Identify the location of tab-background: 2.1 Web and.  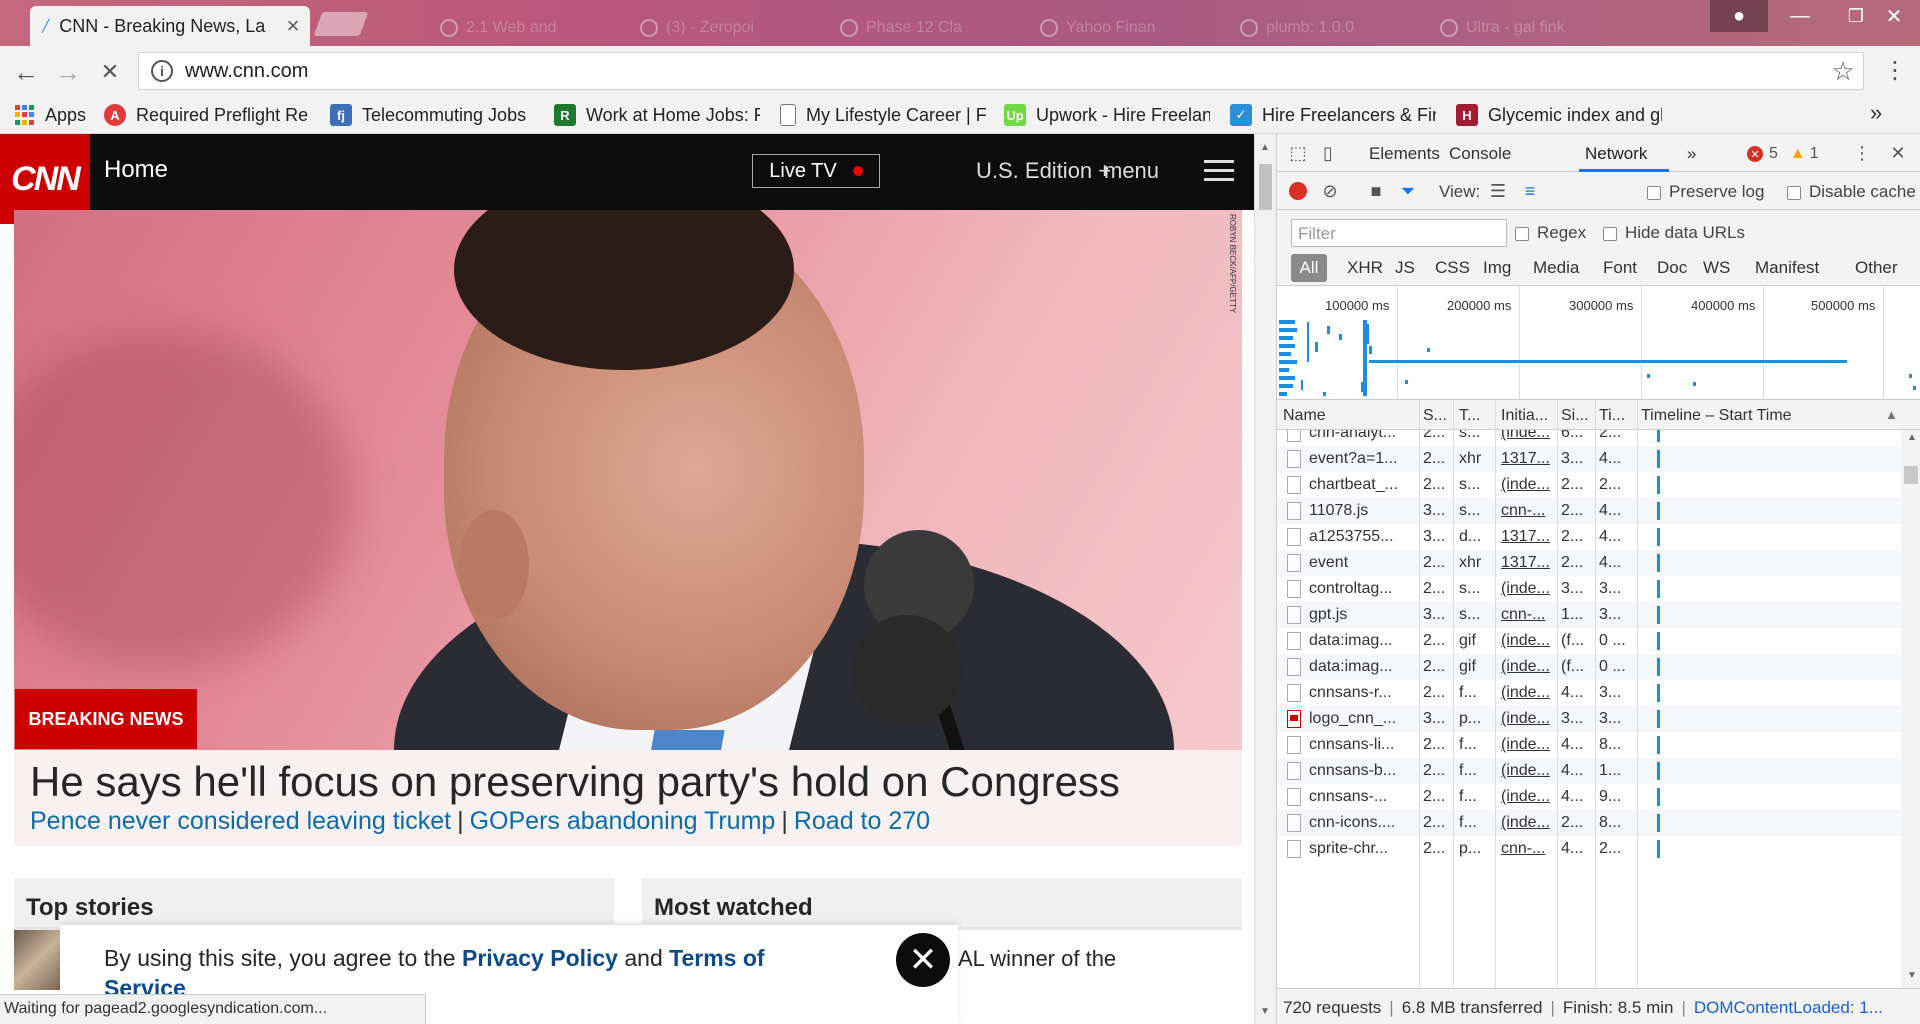
(498, 28).